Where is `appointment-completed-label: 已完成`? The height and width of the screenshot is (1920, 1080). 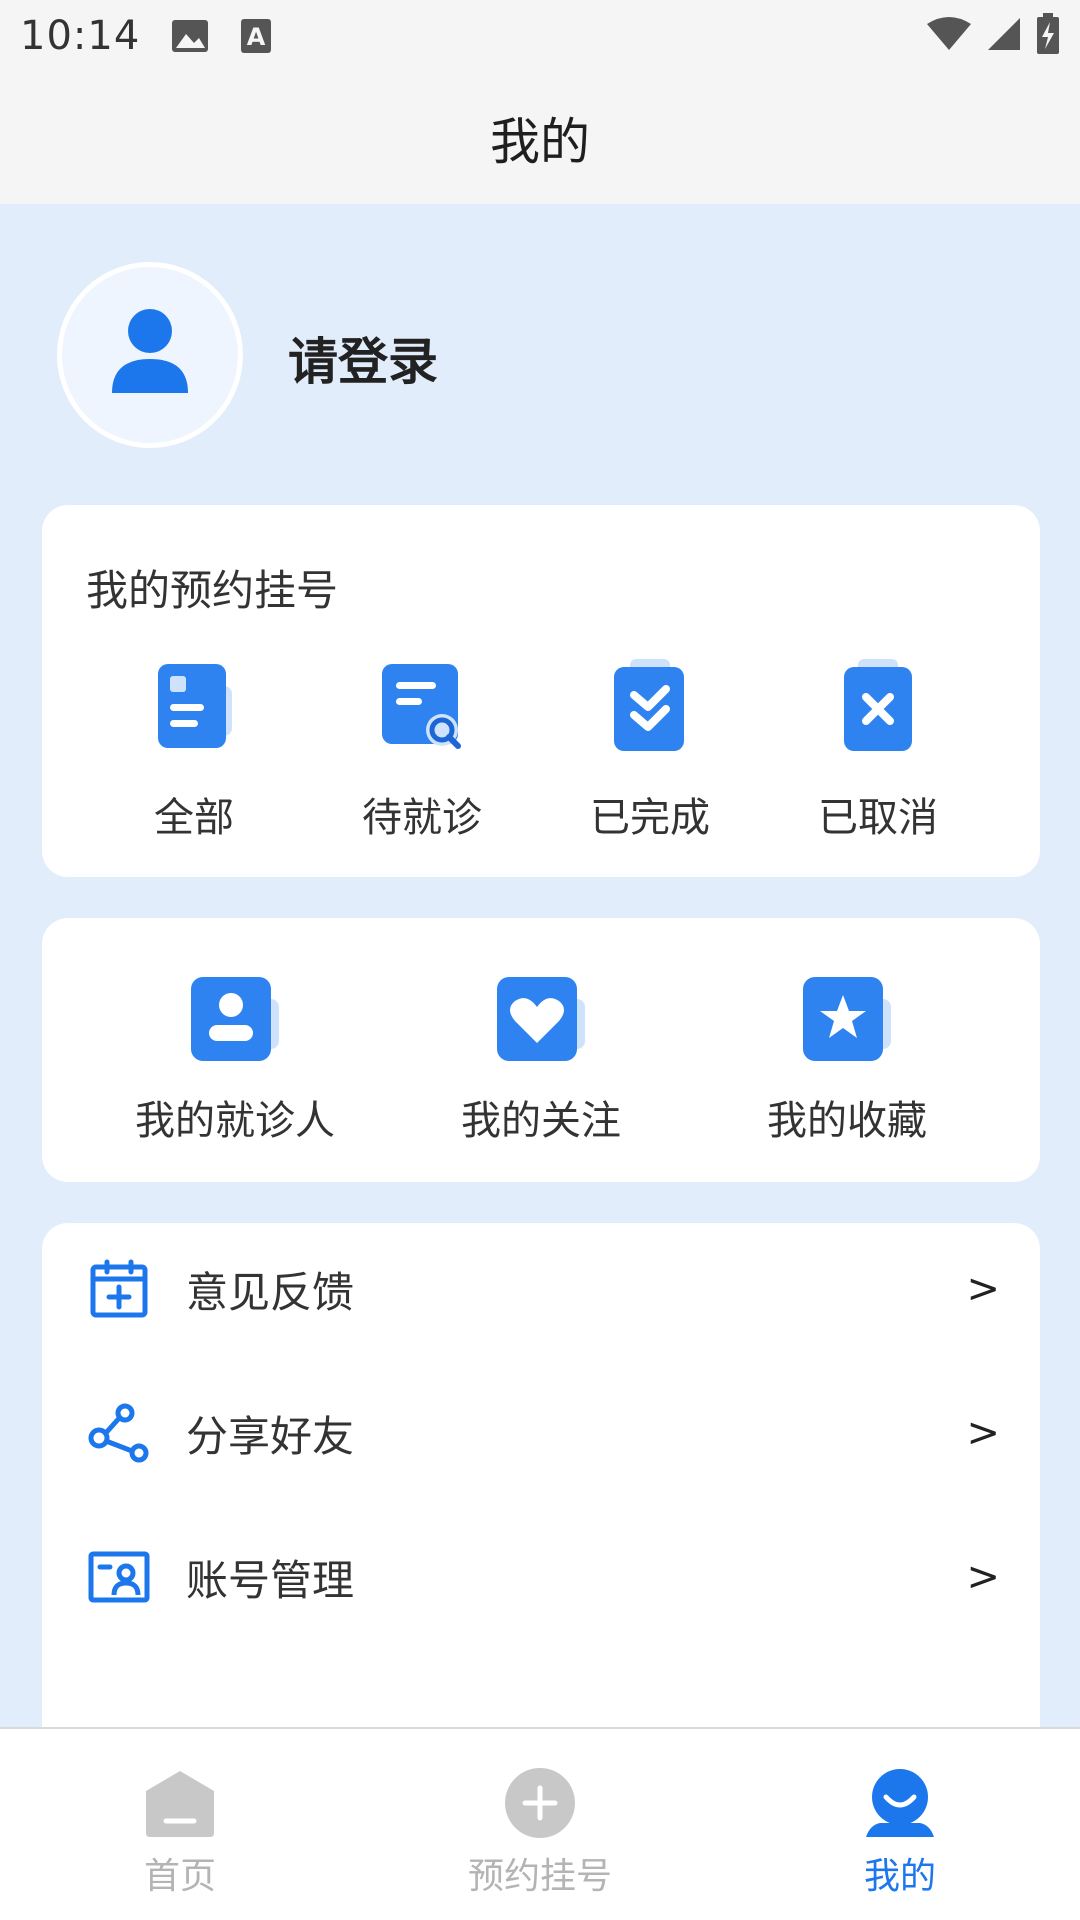 appointment-completed-label: 已完成 is located at coordinates (650, 818).